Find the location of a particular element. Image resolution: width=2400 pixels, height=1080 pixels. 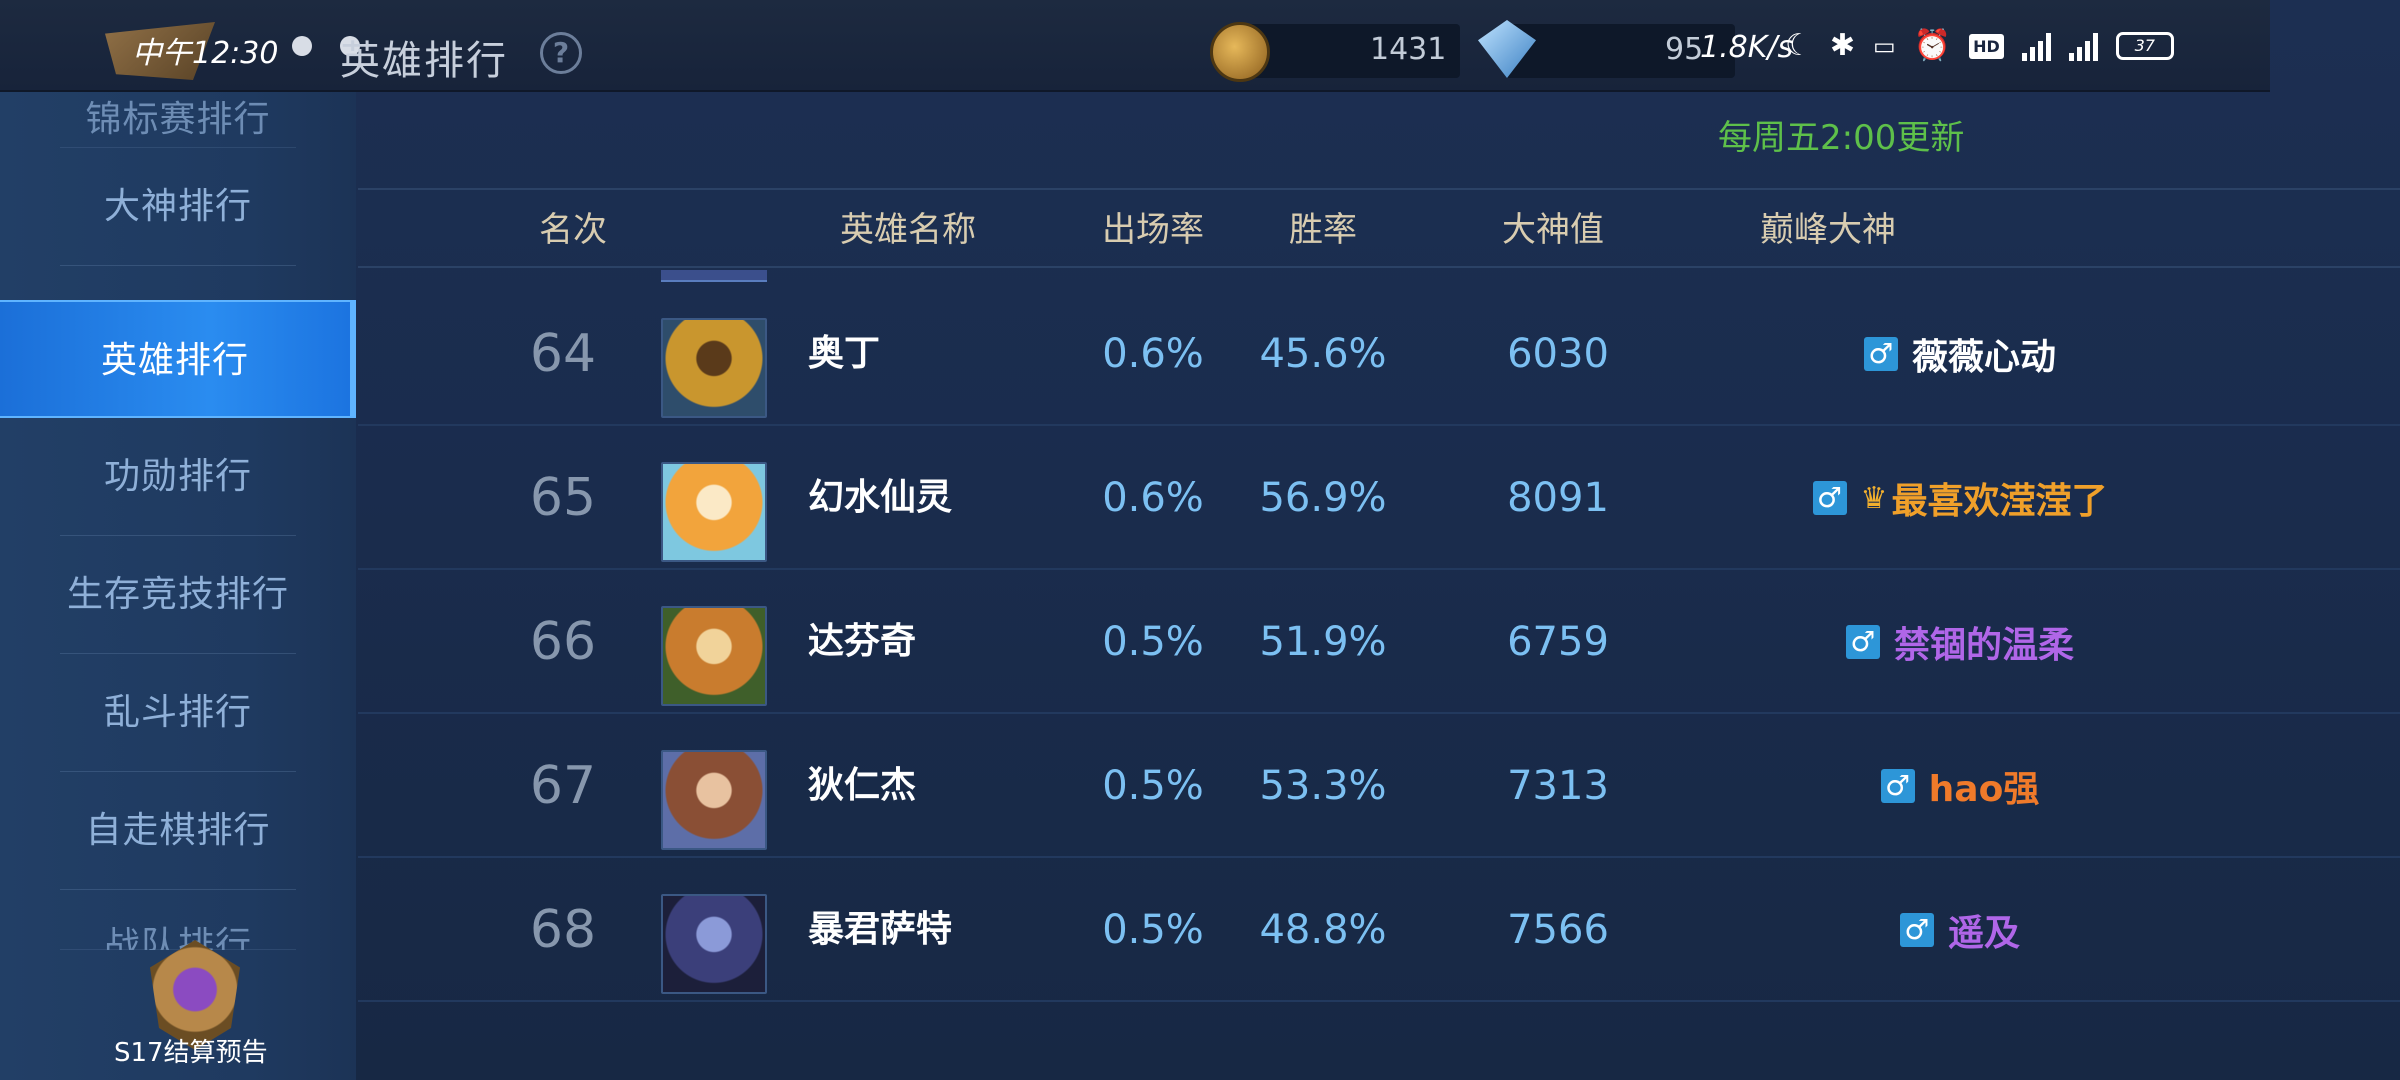

hero-name: 狄仁杰 is located at coordinates (938, 786).